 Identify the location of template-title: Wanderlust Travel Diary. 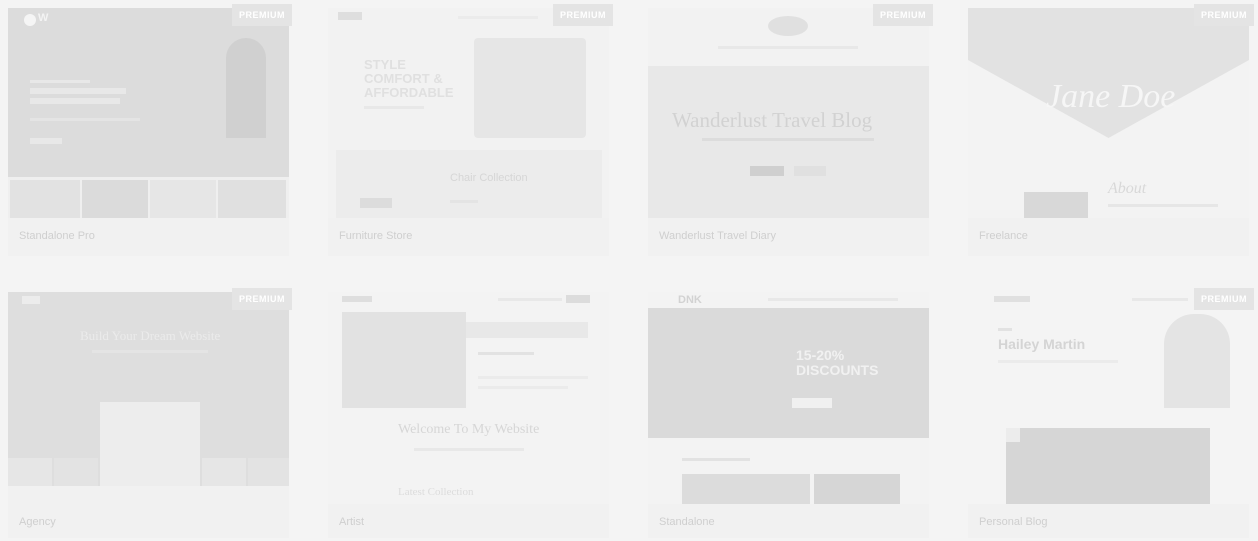
(717, 236).